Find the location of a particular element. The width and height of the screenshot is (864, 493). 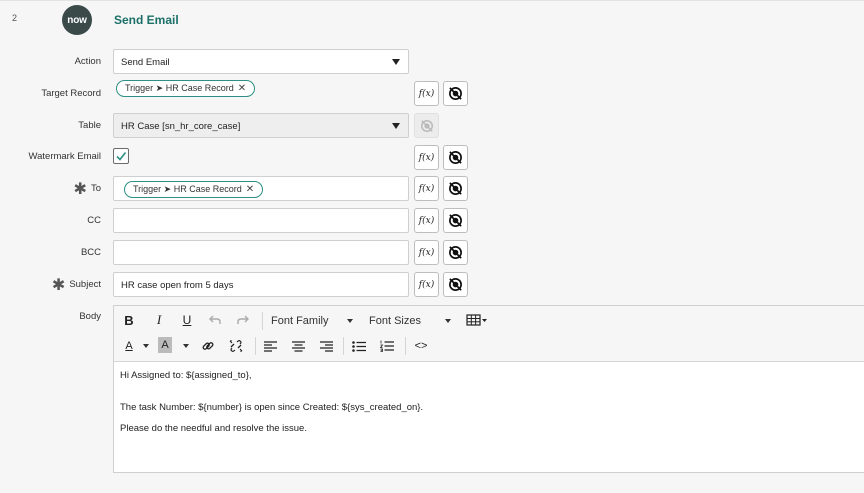

cc-pill-picker-button is located at coordinates (455, 220).